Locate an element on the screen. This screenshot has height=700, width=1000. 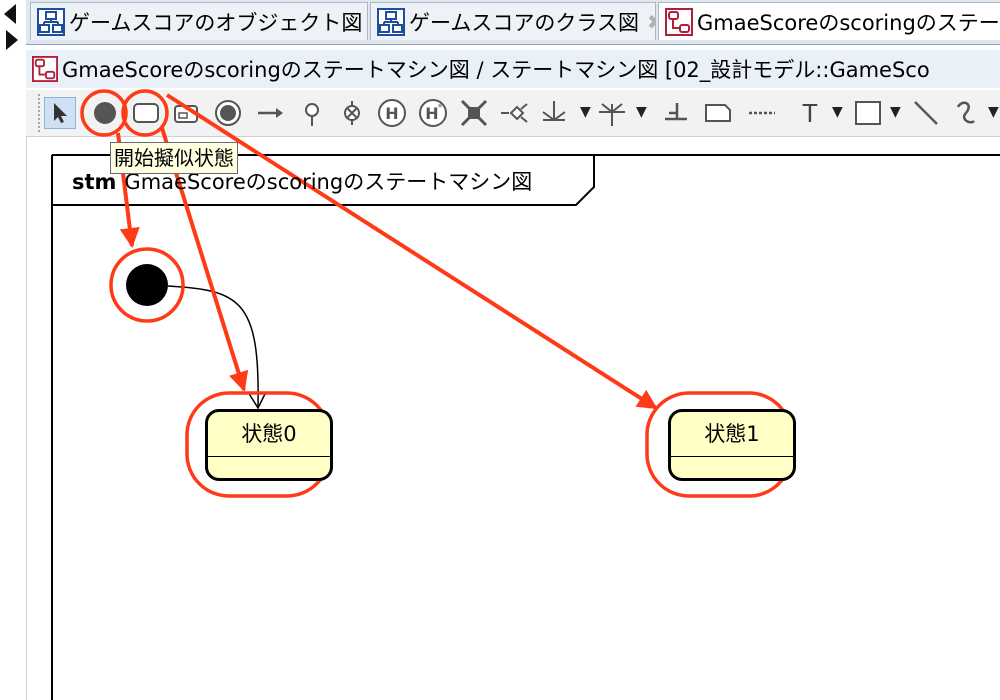
line-tool-button is located at coordinates (926, 113).